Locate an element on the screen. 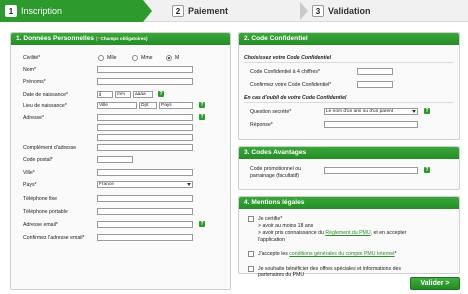 The height and width of the screenshot is (294, 468). code-confirm-input is located at coordinates (375, 84).